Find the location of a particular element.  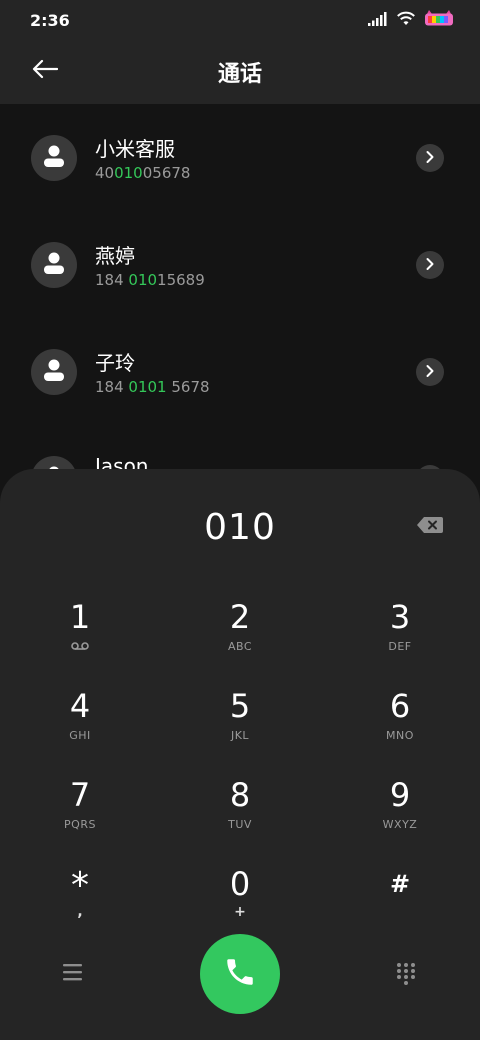

key-1: 1 is located at coordinates (80, 636).